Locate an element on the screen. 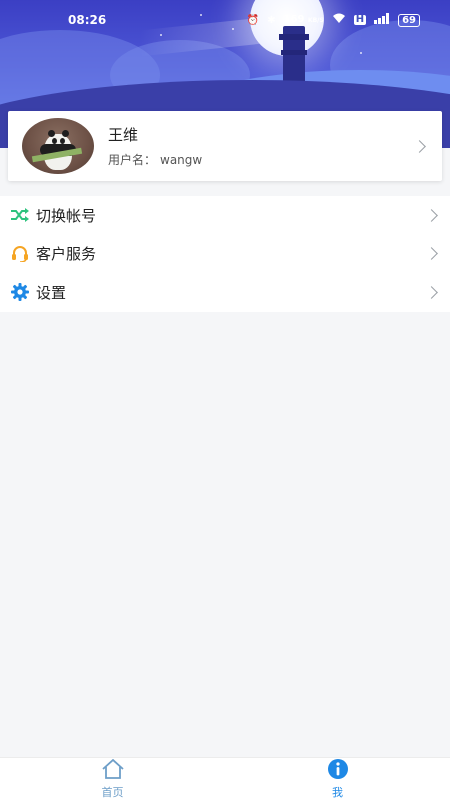  username-label: 用户名： is located at coordinates (132, 160).